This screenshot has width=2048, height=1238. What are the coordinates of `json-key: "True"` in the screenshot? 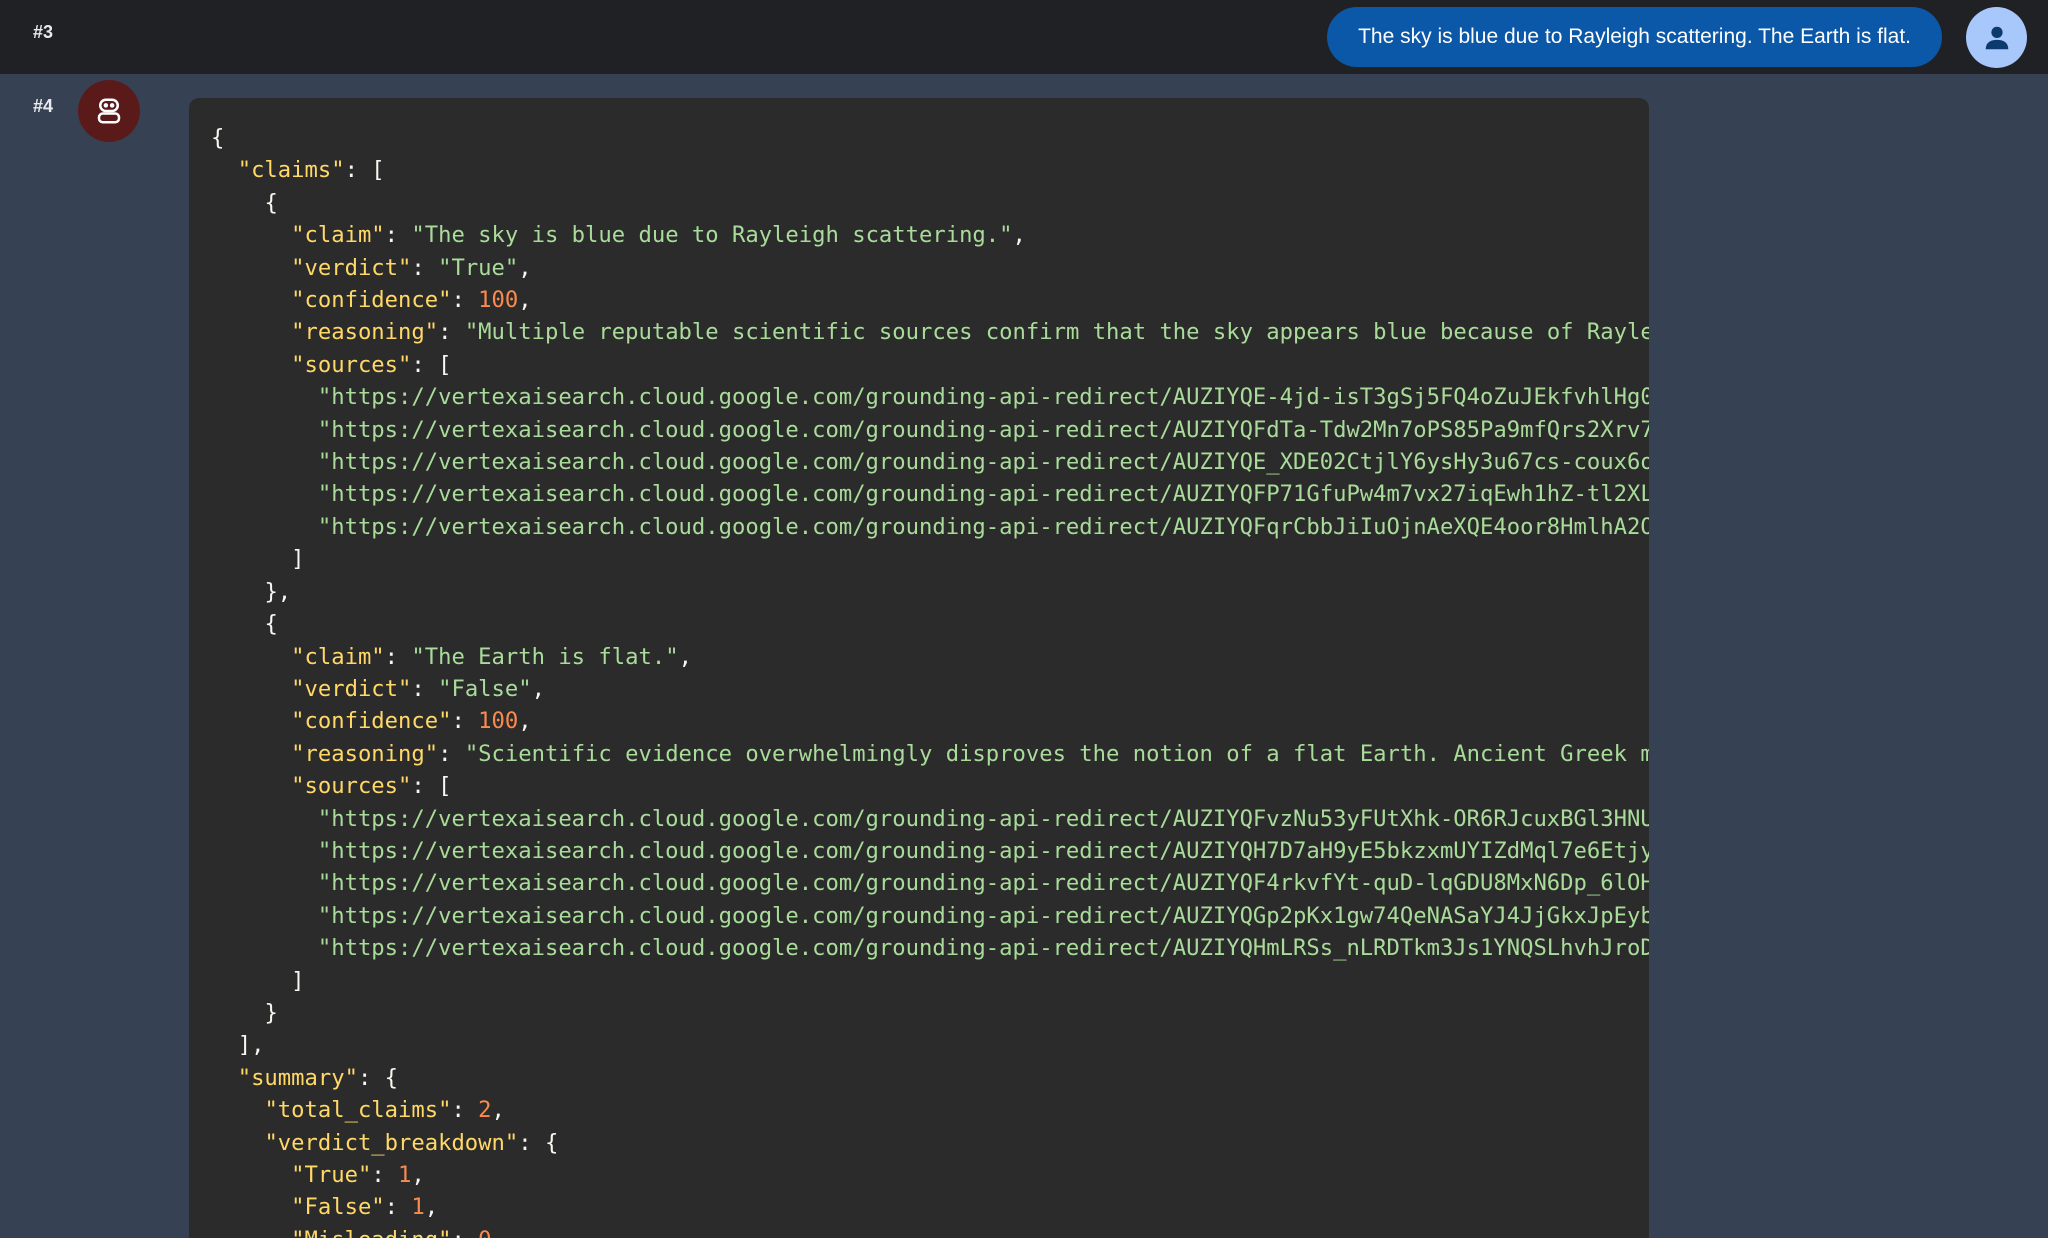 It's located at (331, 1175).